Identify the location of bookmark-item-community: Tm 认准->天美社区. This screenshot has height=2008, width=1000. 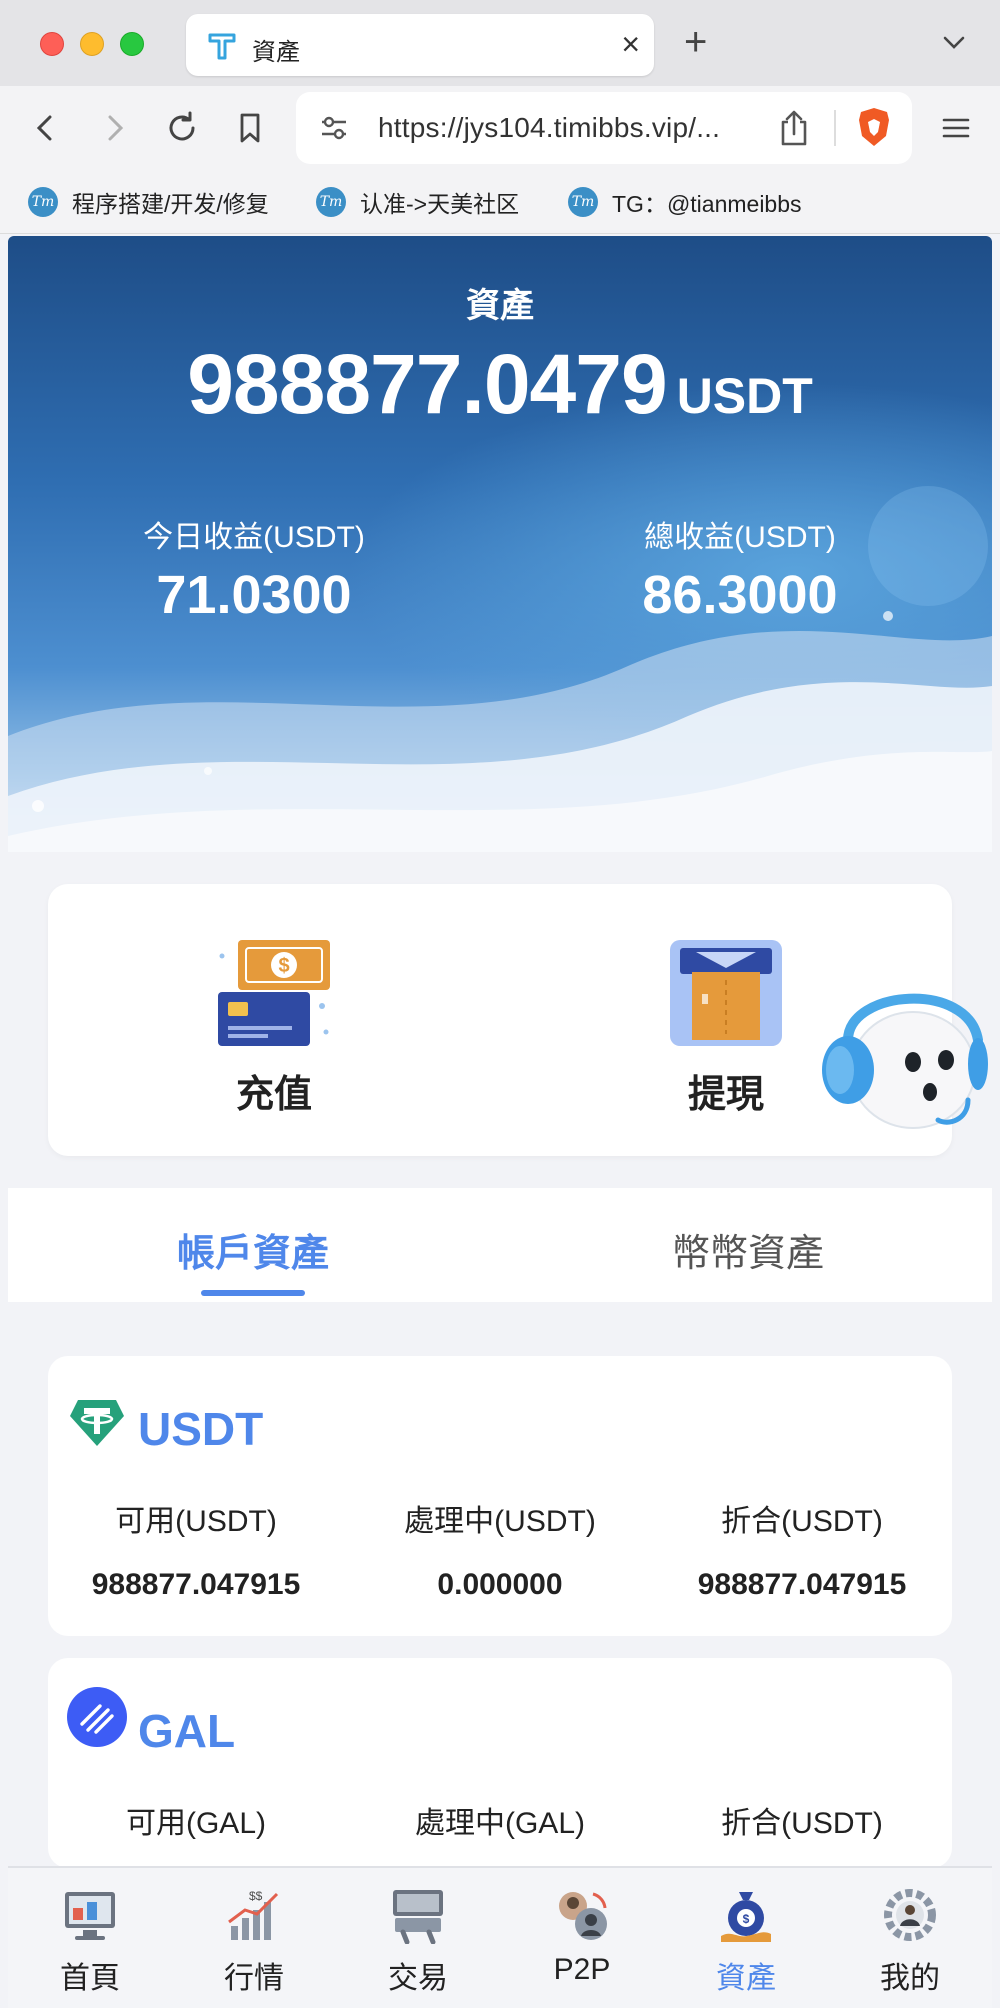
(417, 202).